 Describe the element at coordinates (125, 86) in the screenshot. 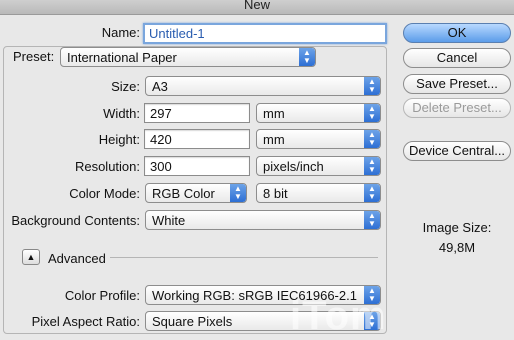

I see `size-label: Size:` at that location.